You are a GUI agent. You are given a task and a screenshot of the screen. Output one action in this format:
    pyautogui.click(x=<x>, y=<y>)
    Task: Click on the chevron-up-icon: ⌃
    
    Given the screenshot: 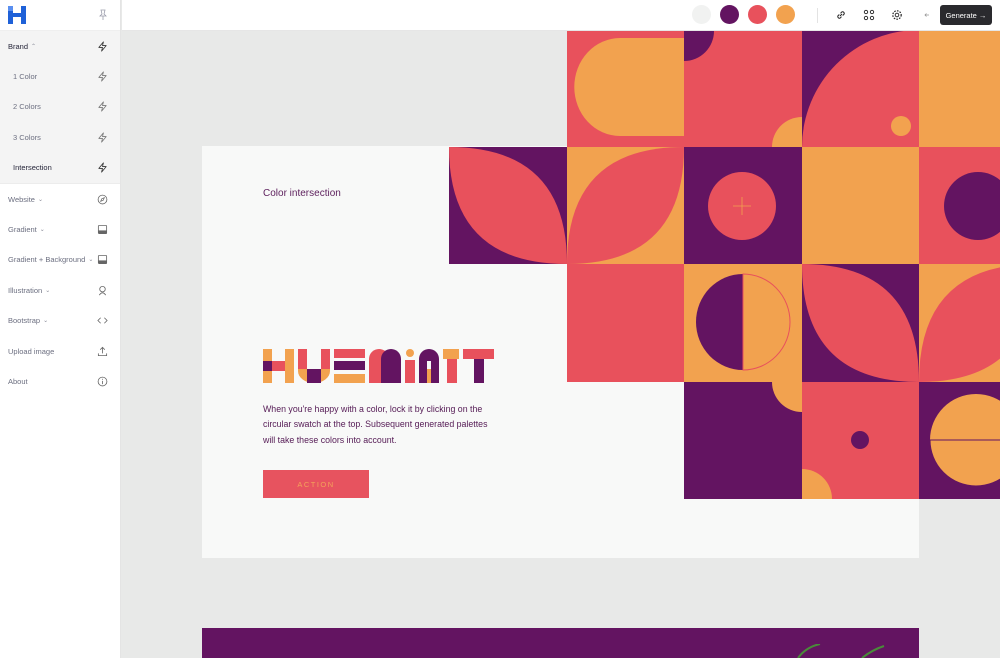 What is the action you would take?
    pyautogui.click(x=34, y=46)
    